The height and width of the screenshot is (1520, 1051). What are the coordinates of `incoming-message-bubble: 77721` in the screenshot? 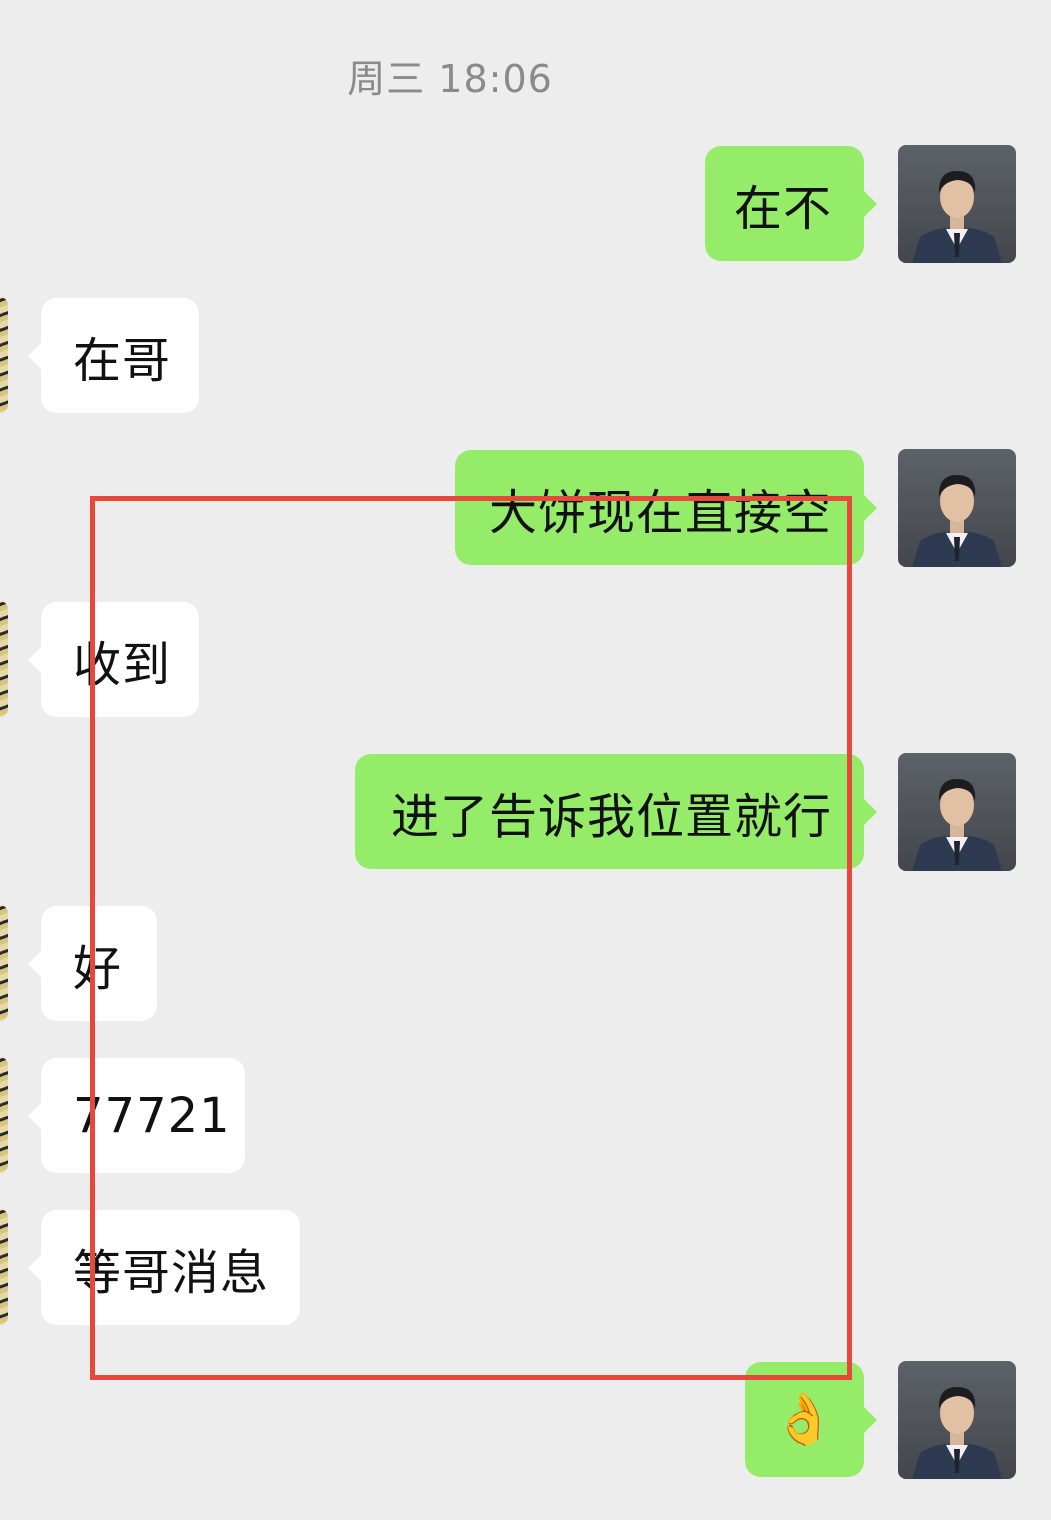 It's located at (136, 1115).